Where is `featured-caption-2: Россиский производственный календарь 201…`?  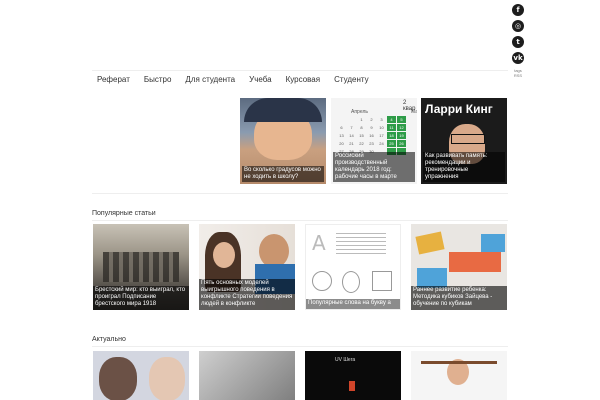 featured-caption-2: Россиский производственный календарь 201… is located at coordinates (374, 167).